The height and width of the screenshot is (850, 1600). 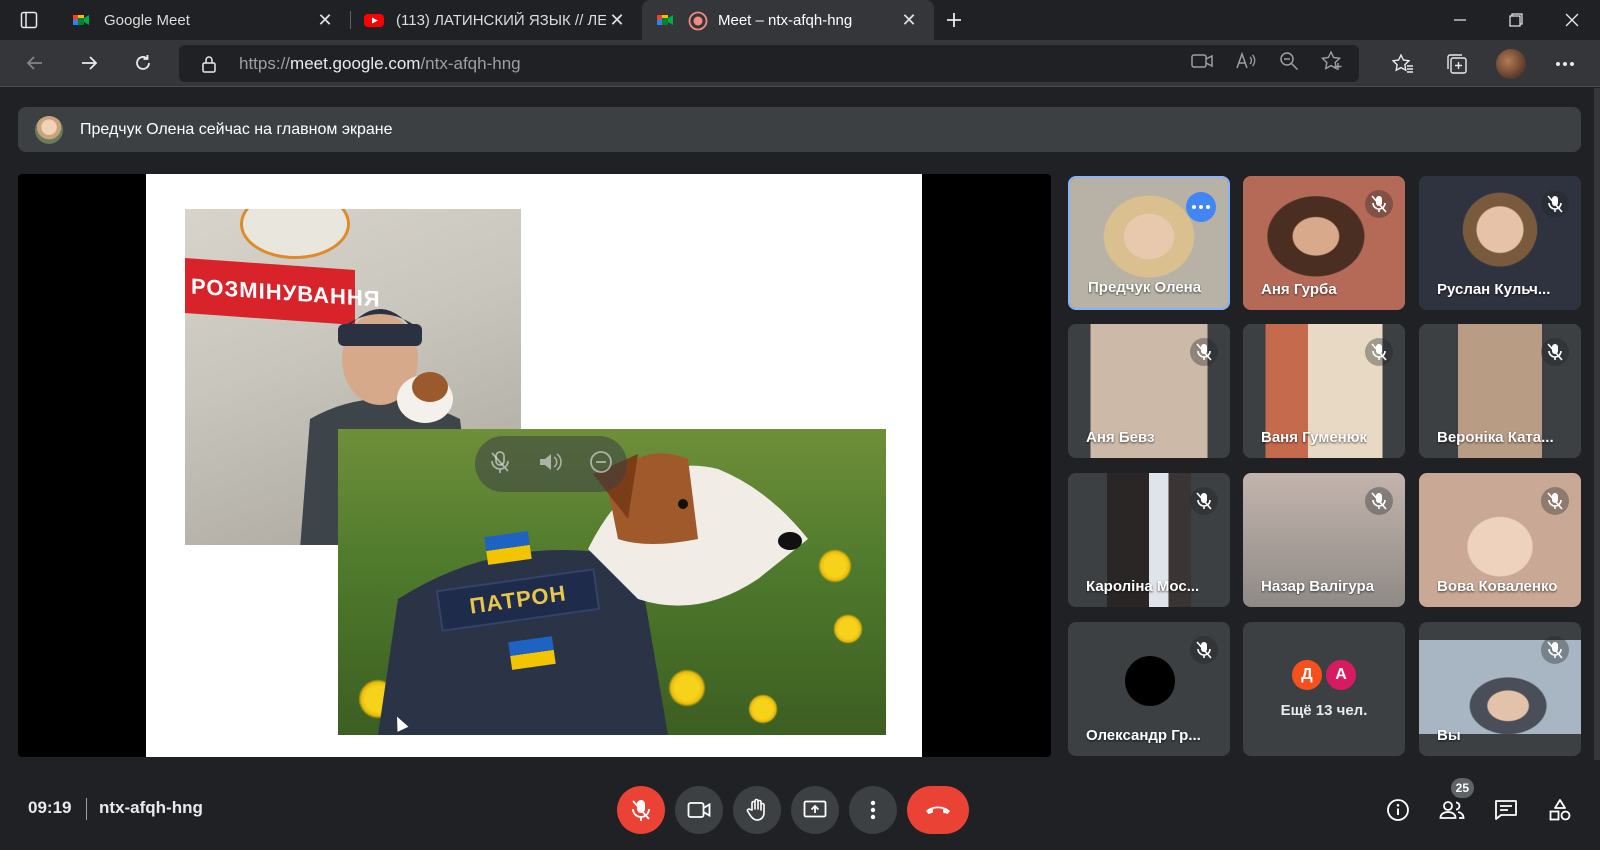 I want to click on presenting-banner: Предчук Олена сейчас на главном экране, so click(x=799, y=129).